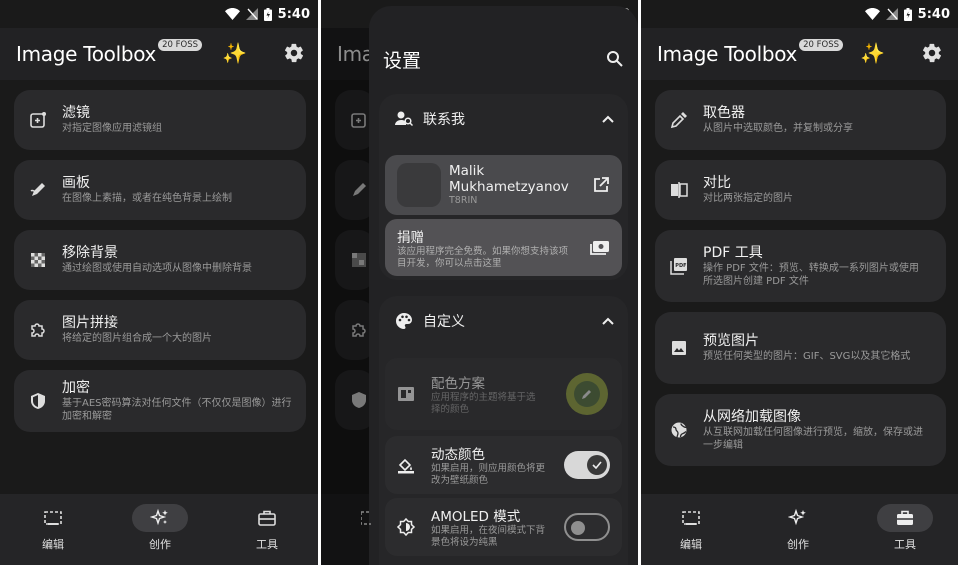  What do you see at coordinates (679, 430) in the screenshot?
I see `globe-icon` at bounding box center [679, 430].